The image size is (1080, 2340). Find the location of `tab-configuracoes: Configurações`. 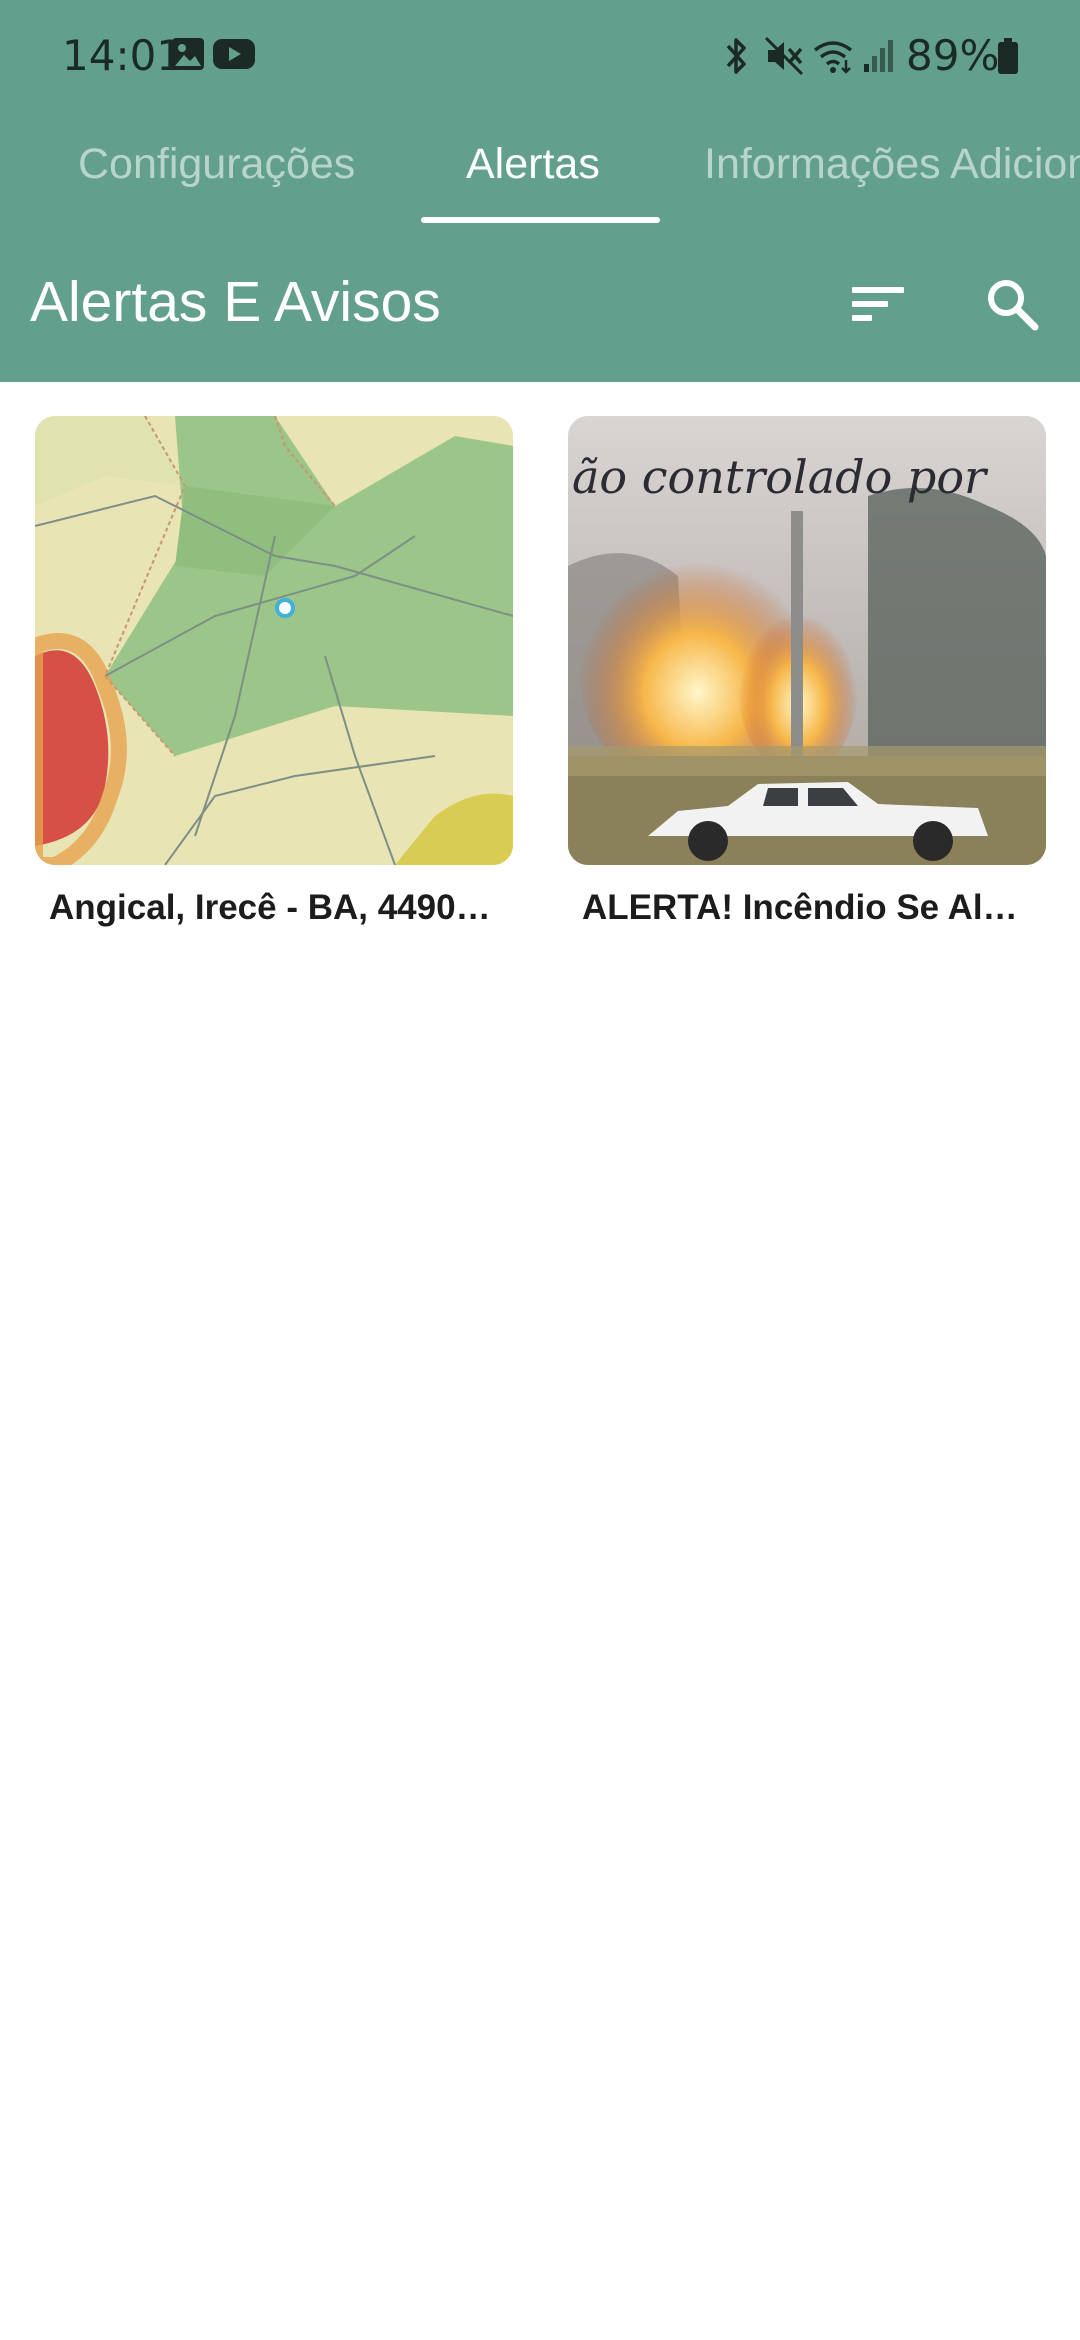

tab-configuracoes: Configurações is located at coordinates (216, 164).